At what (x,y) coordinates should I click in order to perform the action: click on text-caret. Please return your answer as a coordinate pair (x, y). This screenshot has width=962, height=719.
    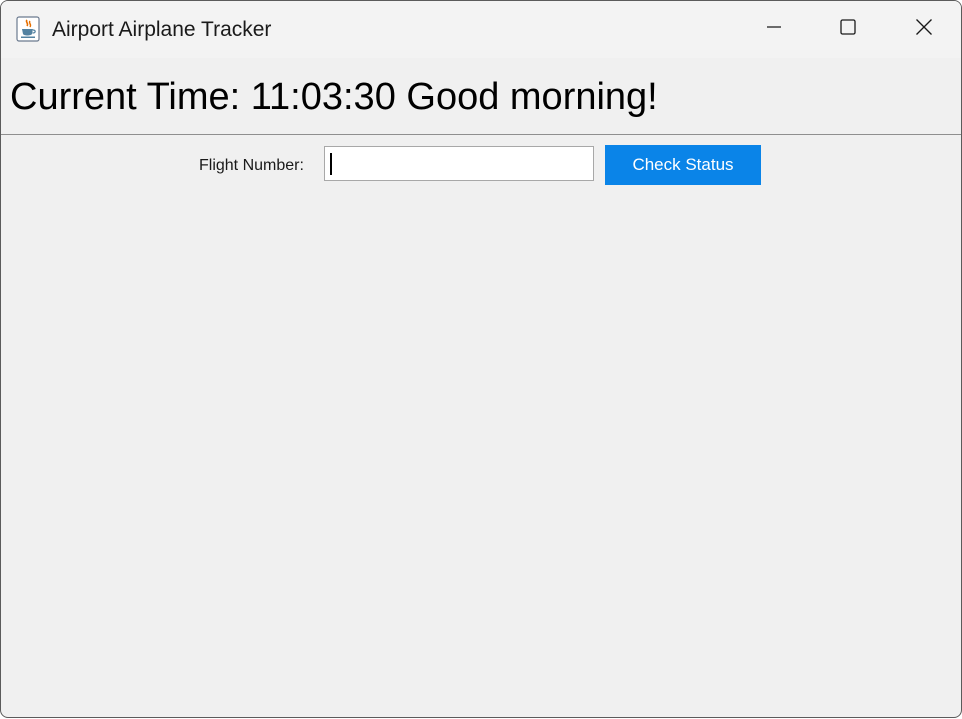
    Looking at the image, I should click on (331, 164).